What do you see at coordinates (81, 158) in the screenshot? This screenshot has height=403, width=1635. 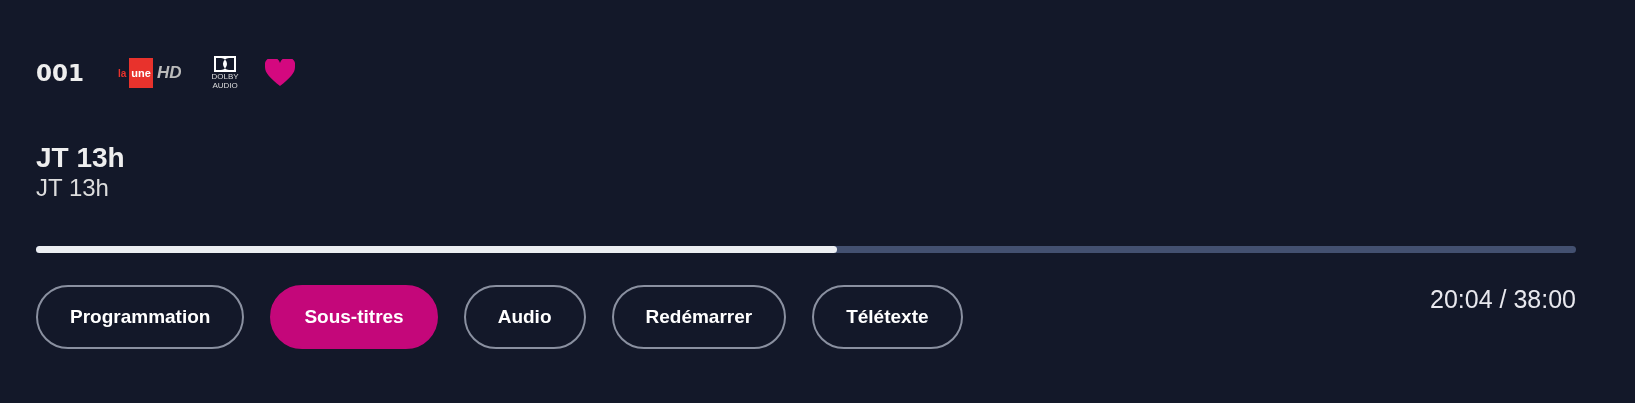 I see `programme-title: JT 13h` at bounding box center [81, 158].